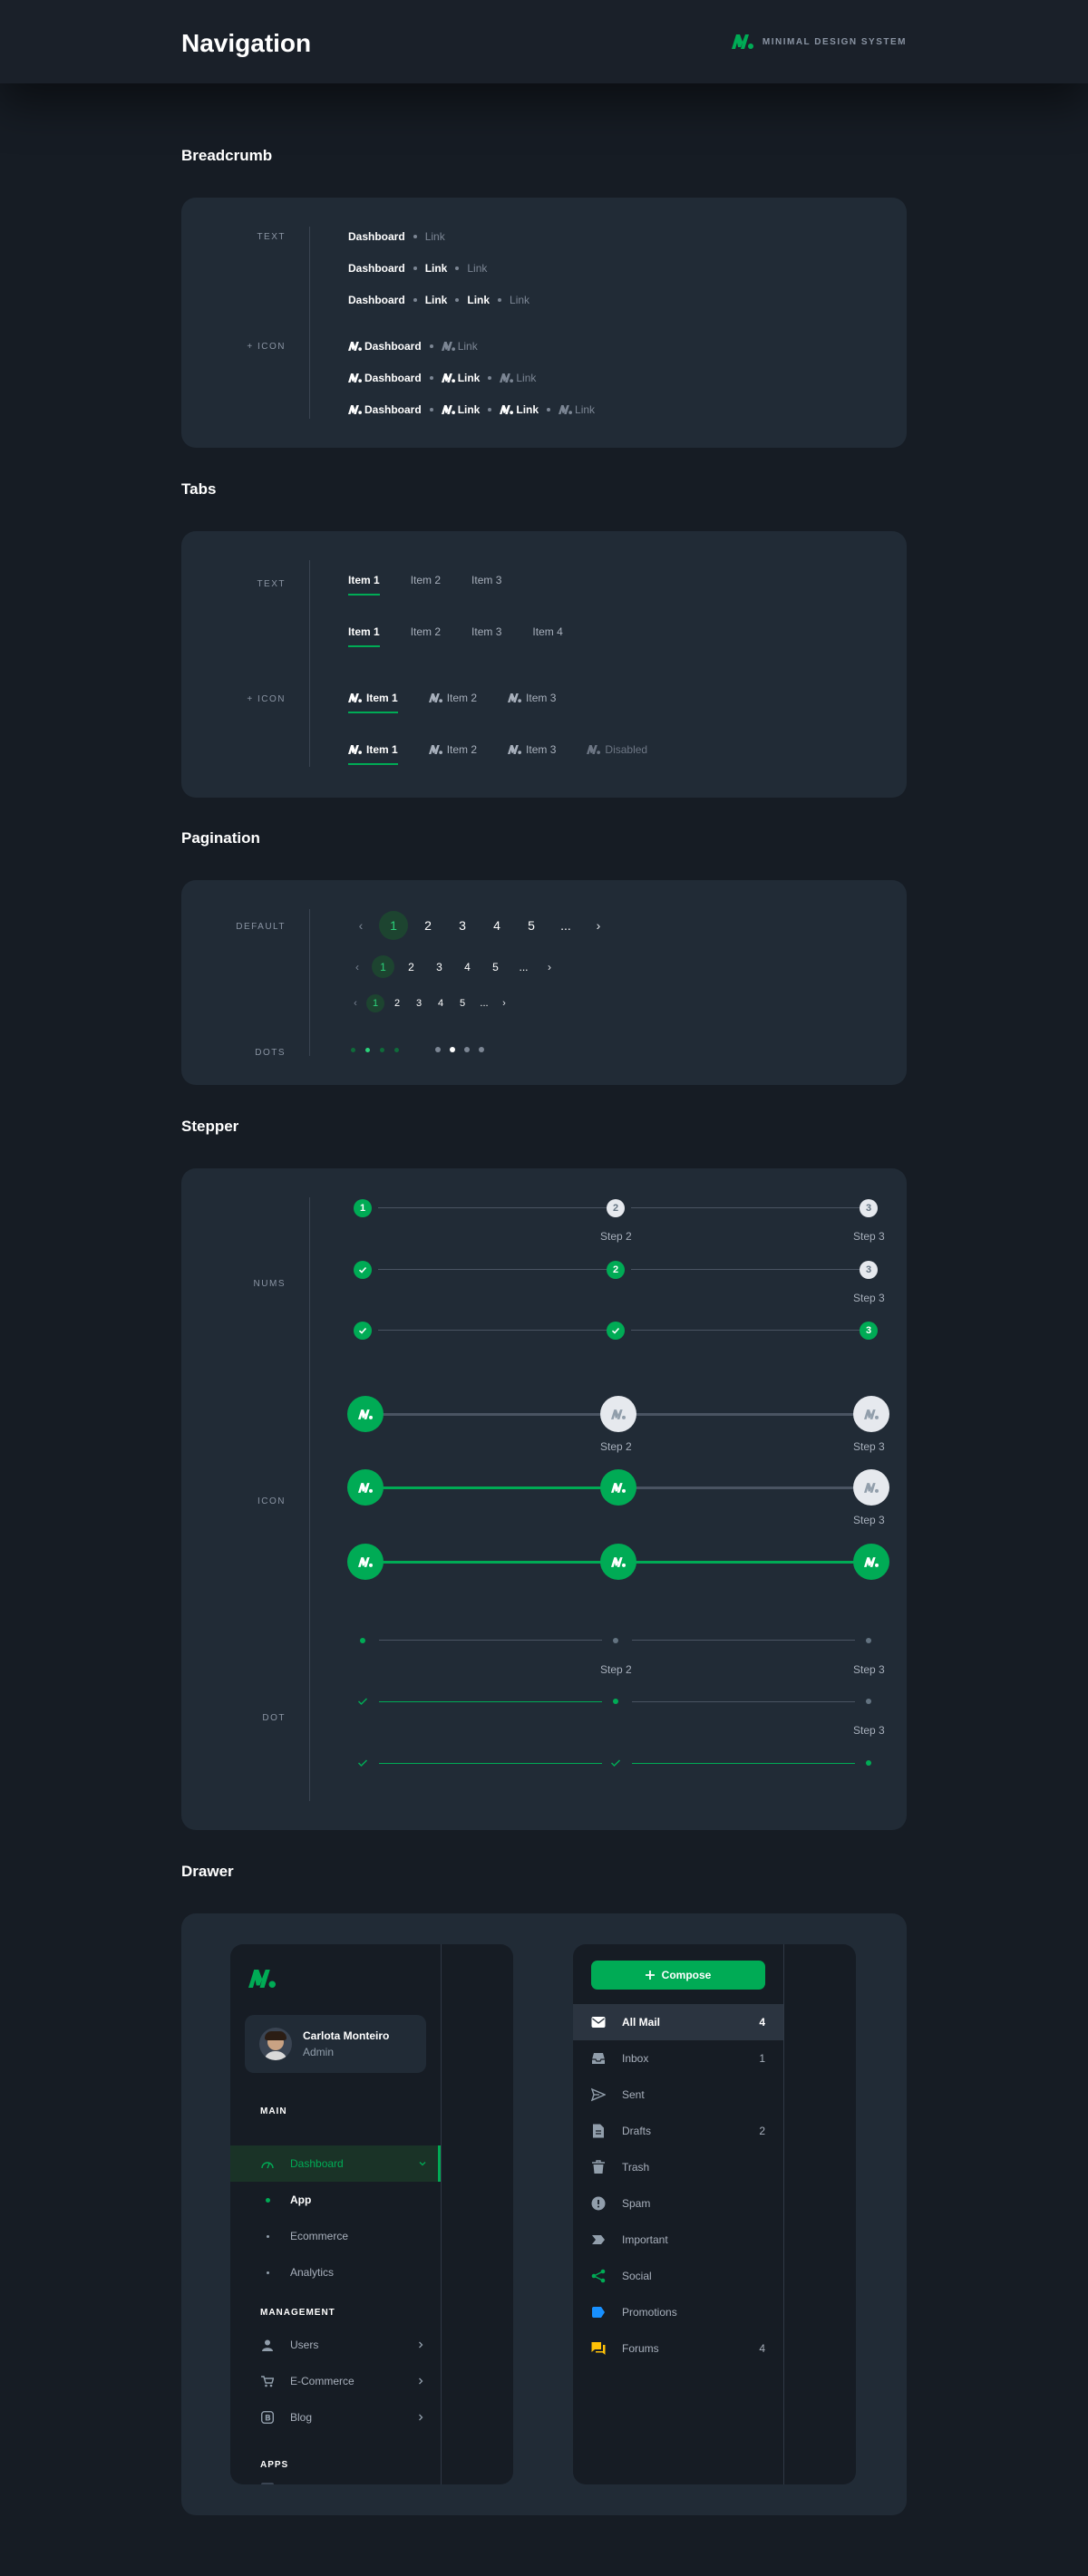 The width and height of the screenshot is (1088, 2576). What do you see at coordinates (335, 2044) in the screenshot?
I see `account-card: Carlota Monteiro Admin` at bounding box center [335, 2044].